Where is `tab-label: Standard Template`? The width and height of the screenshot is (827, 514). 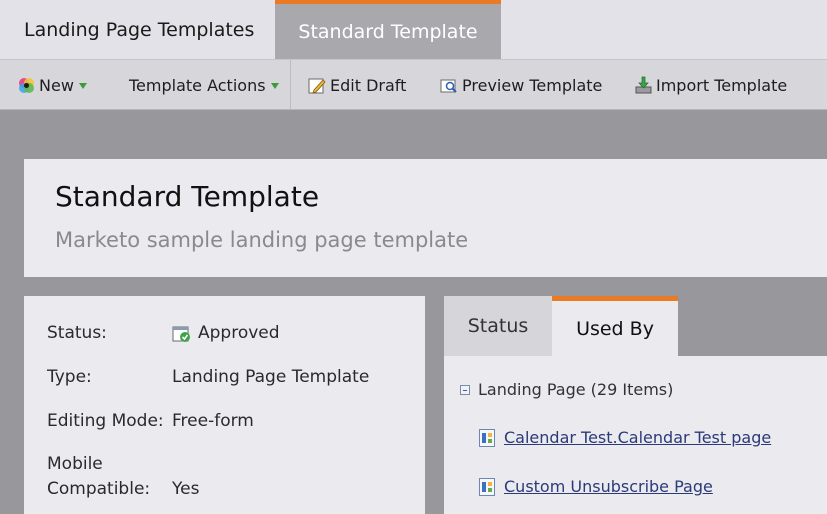 tab-label: Standard Template is located at coordinates (388, 31).